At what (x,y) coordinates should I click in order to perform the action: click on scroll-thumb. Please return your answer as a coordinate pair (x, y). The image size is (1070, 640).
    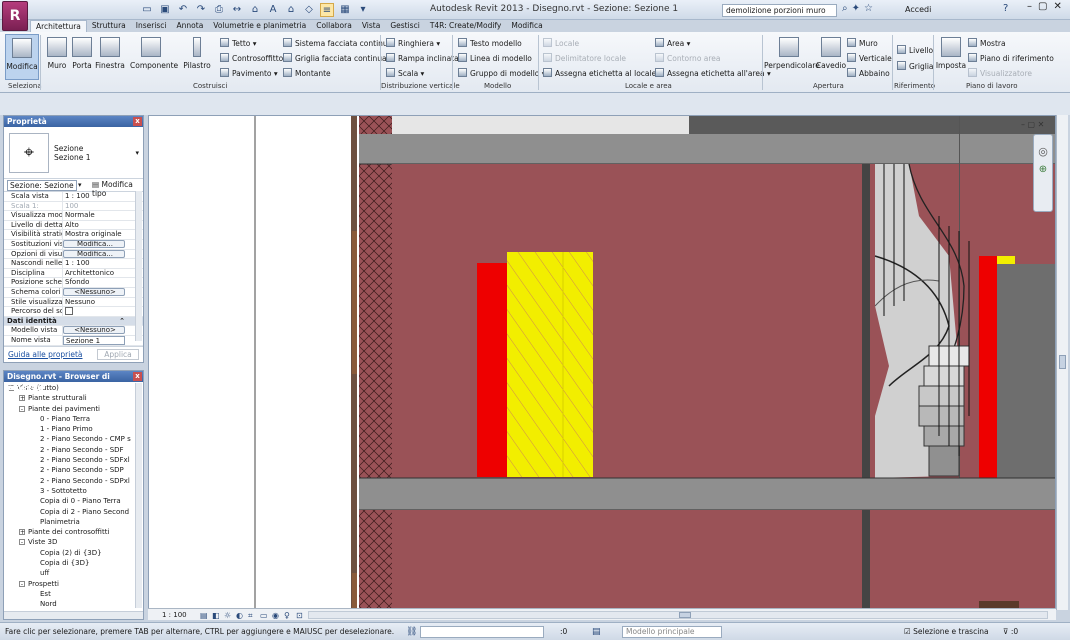
    Looking at the image, I should click on (1062, 362).